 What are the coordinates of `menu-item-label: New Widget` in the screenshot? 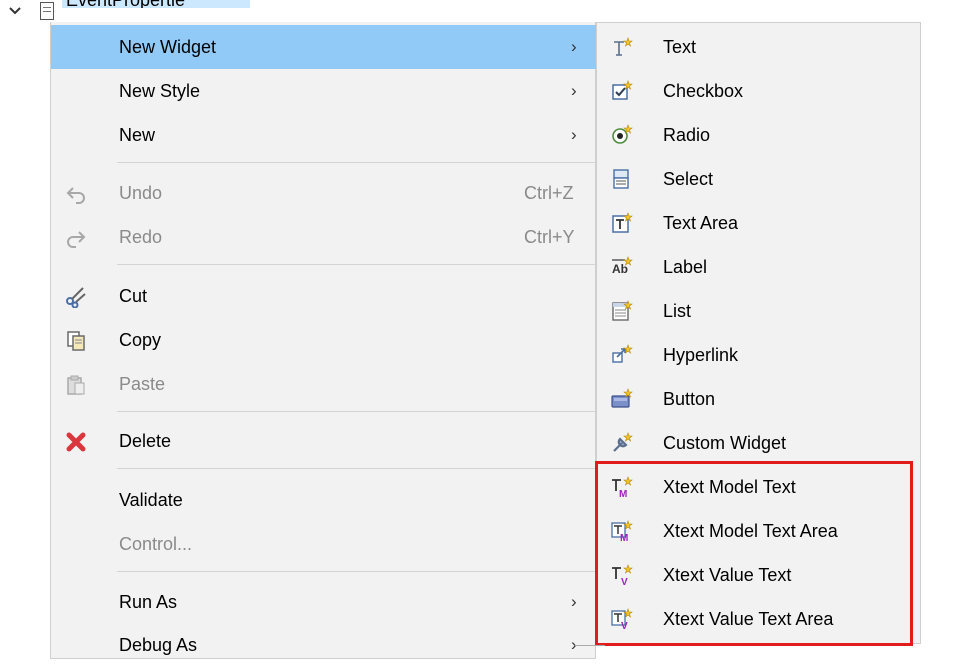 It's located at (168, 47).